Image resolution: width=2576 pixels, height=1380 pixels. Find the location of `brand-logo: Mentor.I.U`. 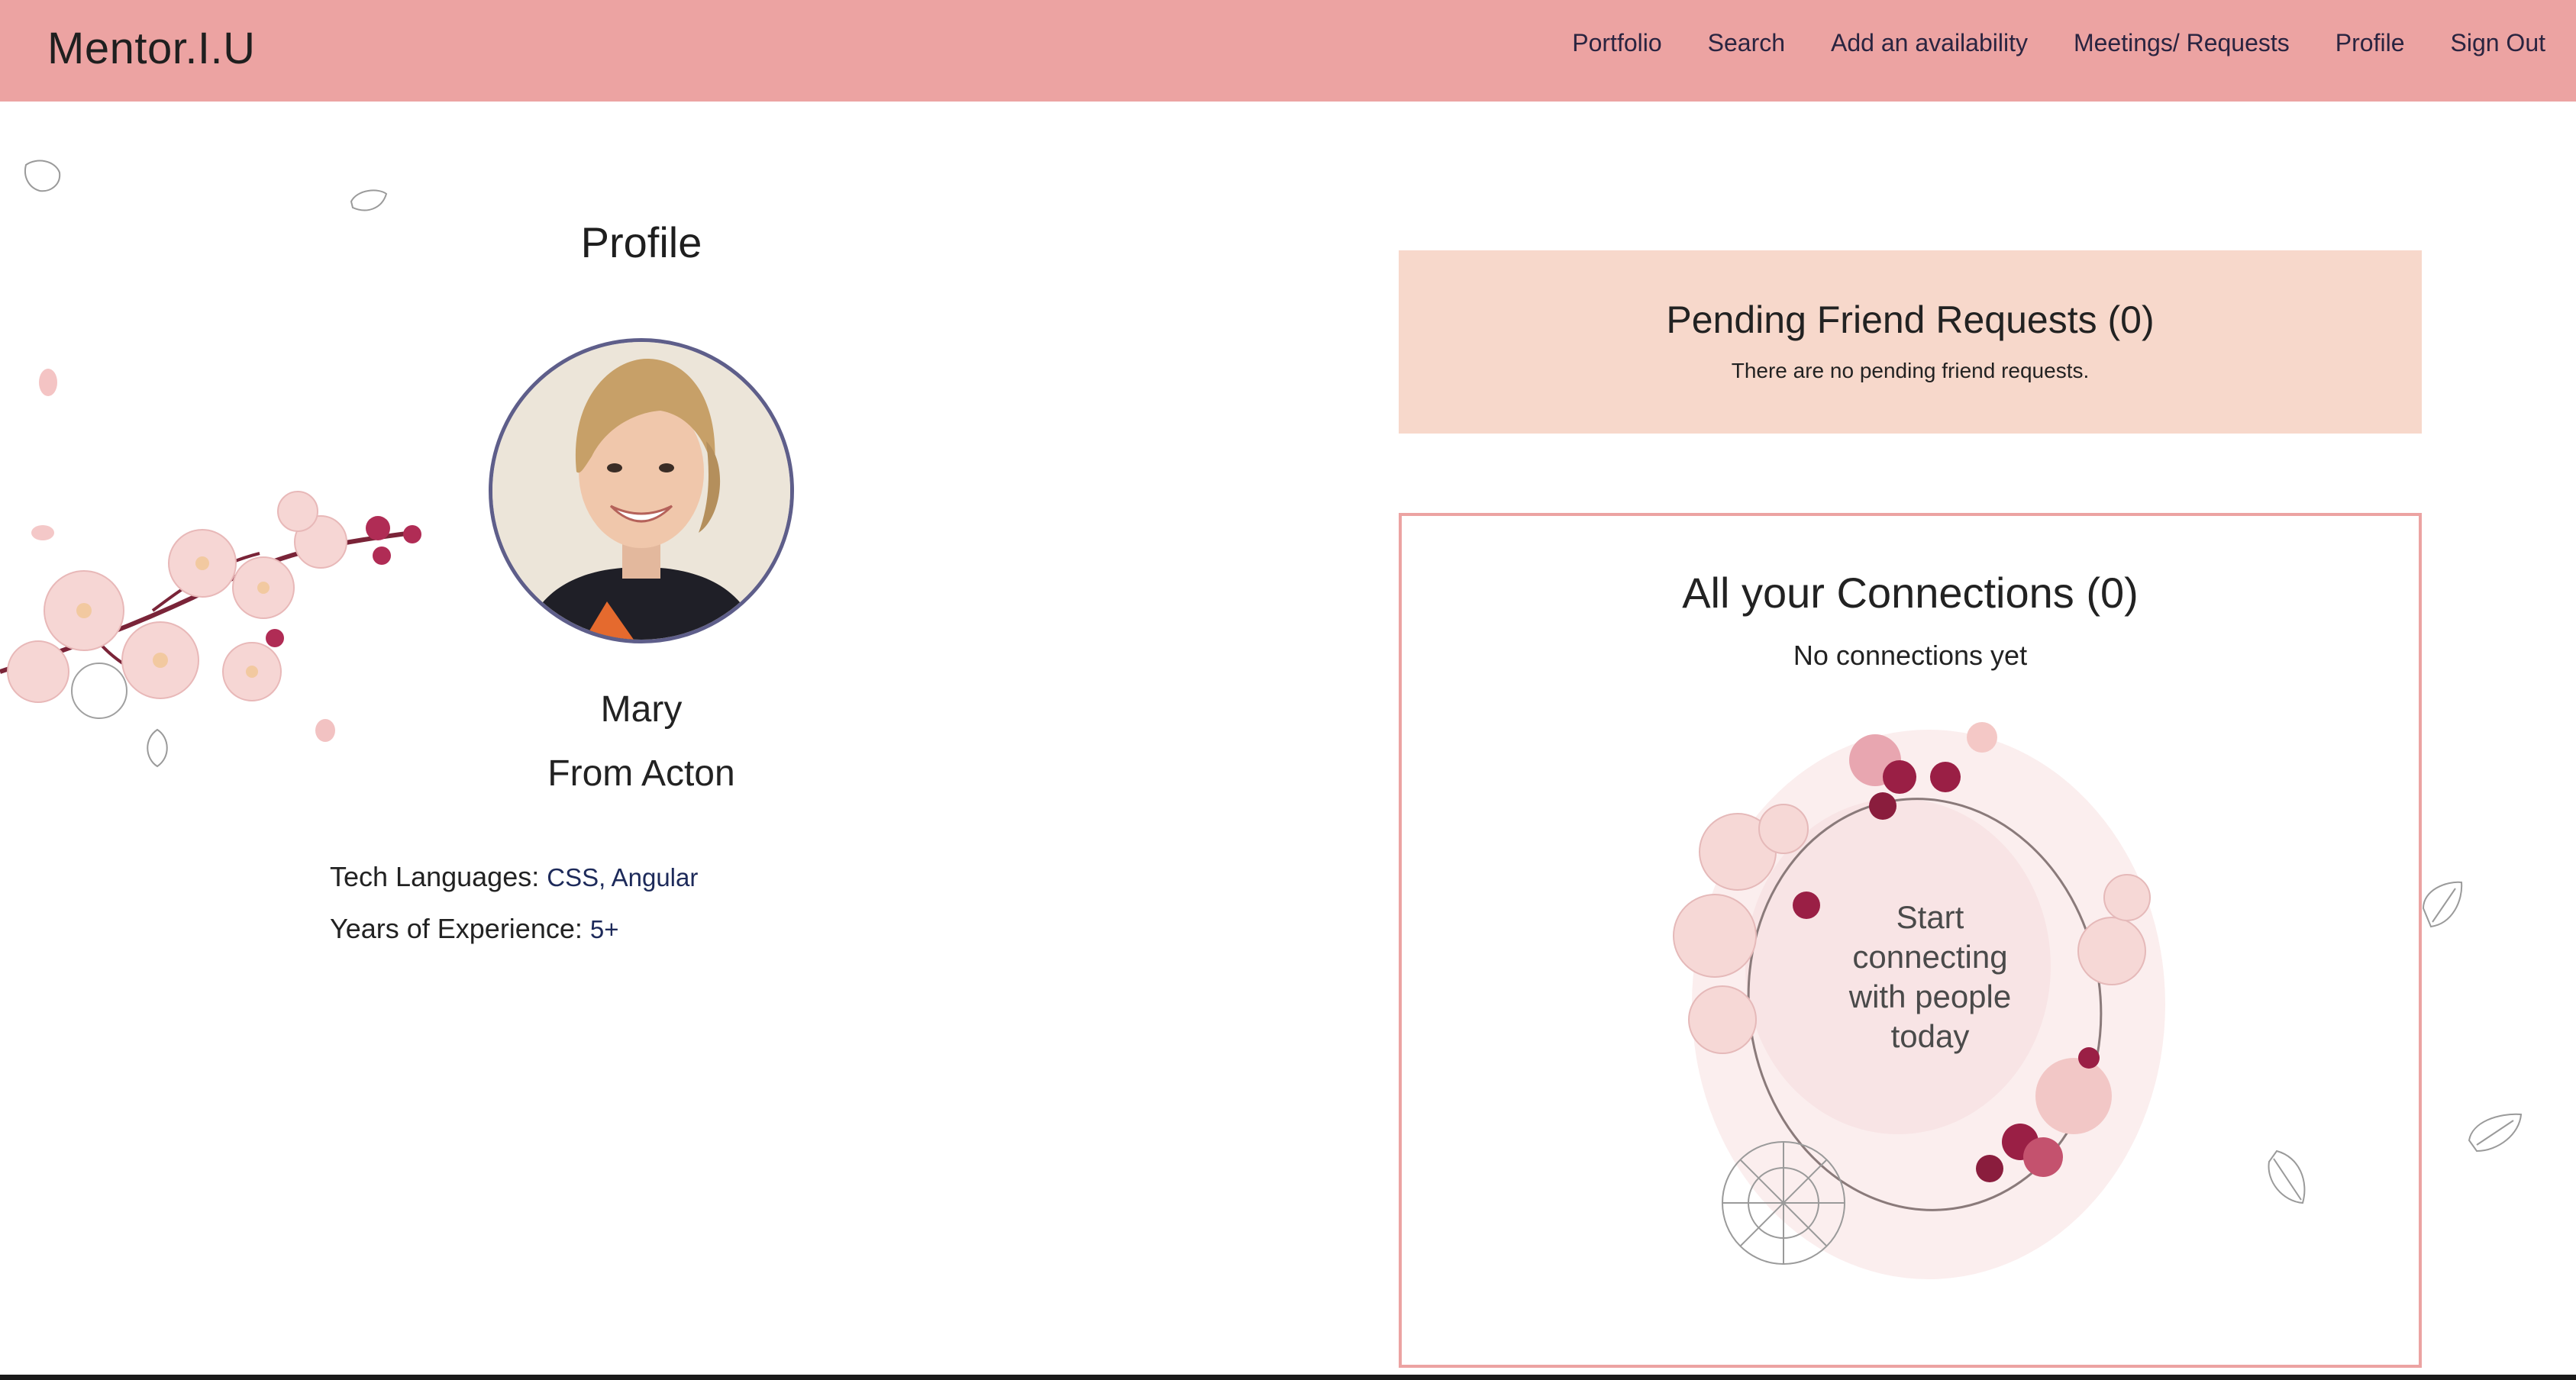

brand-logo: Mentor.I.U is located at coordinates (151, 48).